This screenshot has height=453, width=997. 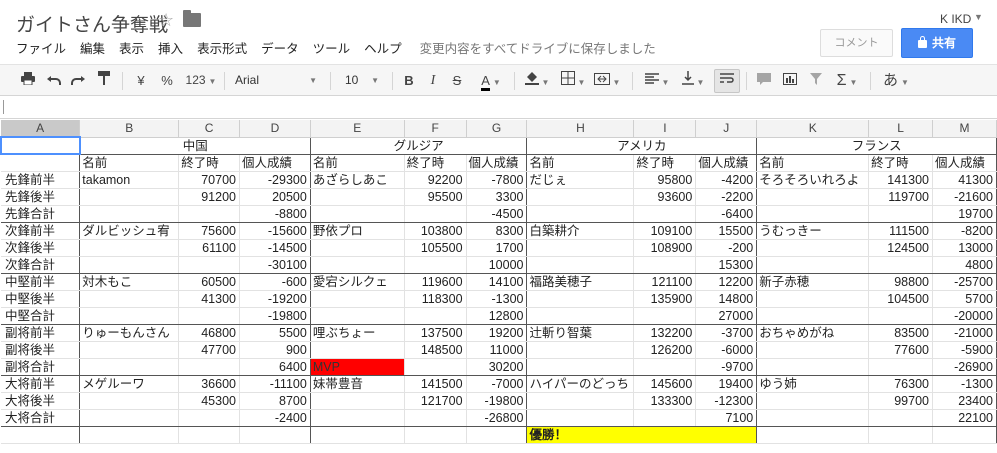 I want to click on row-label: 大将後半, so click(x=41, y=401).